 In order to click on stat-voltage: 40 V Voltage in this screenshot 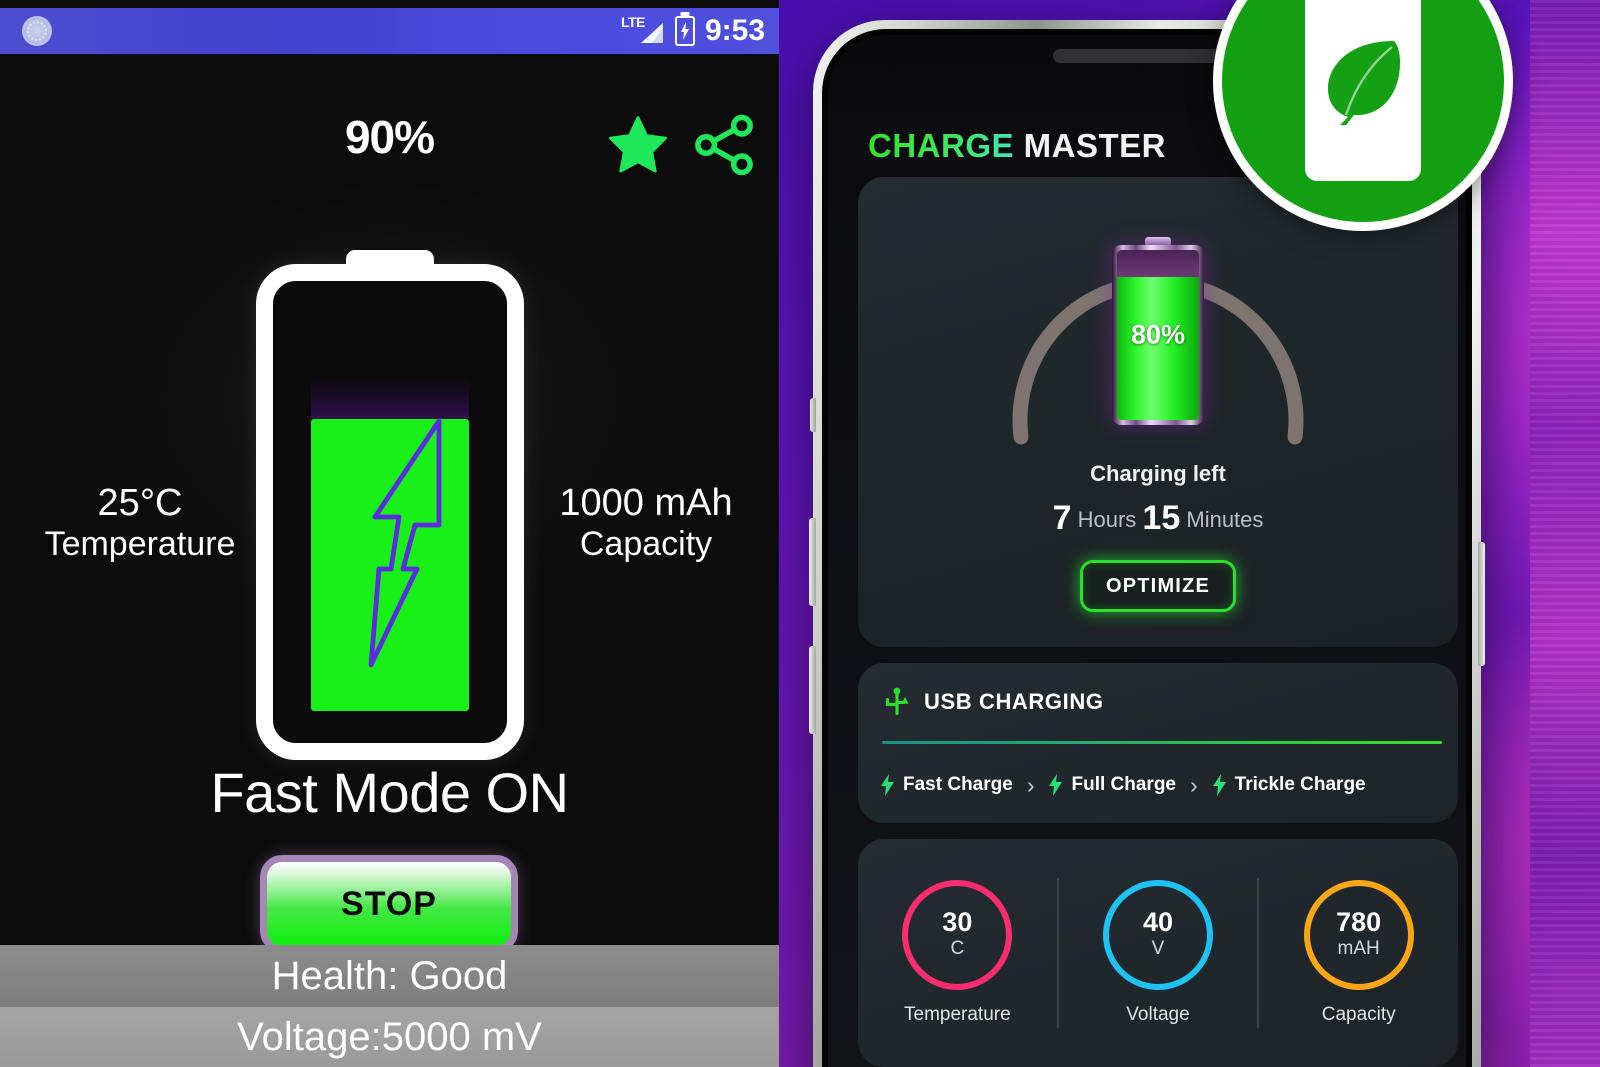, I will do `click(1158, 953)`.